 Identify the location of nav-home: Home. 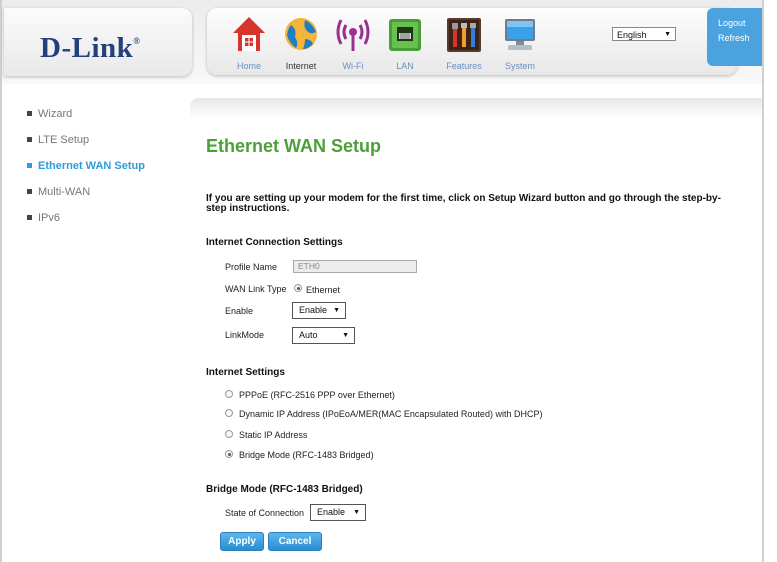
(249, 42).